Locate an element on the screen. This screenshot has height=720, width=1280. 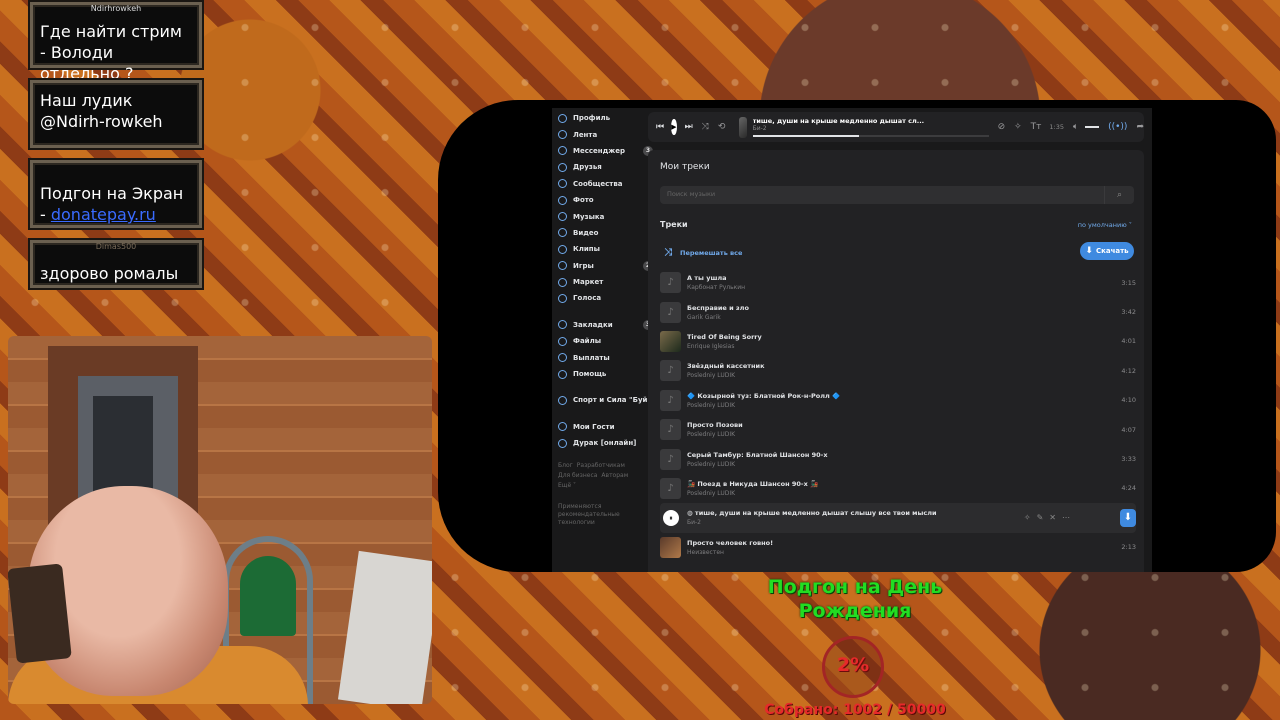
sidebar-item: Друзья is located at coordinates (605, 167).